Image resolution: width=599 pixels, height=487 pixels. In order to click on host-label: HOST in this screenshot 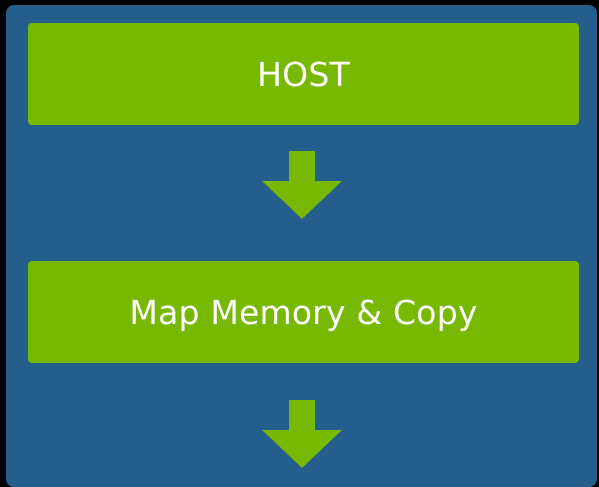, I will do `click(303, 74)`.